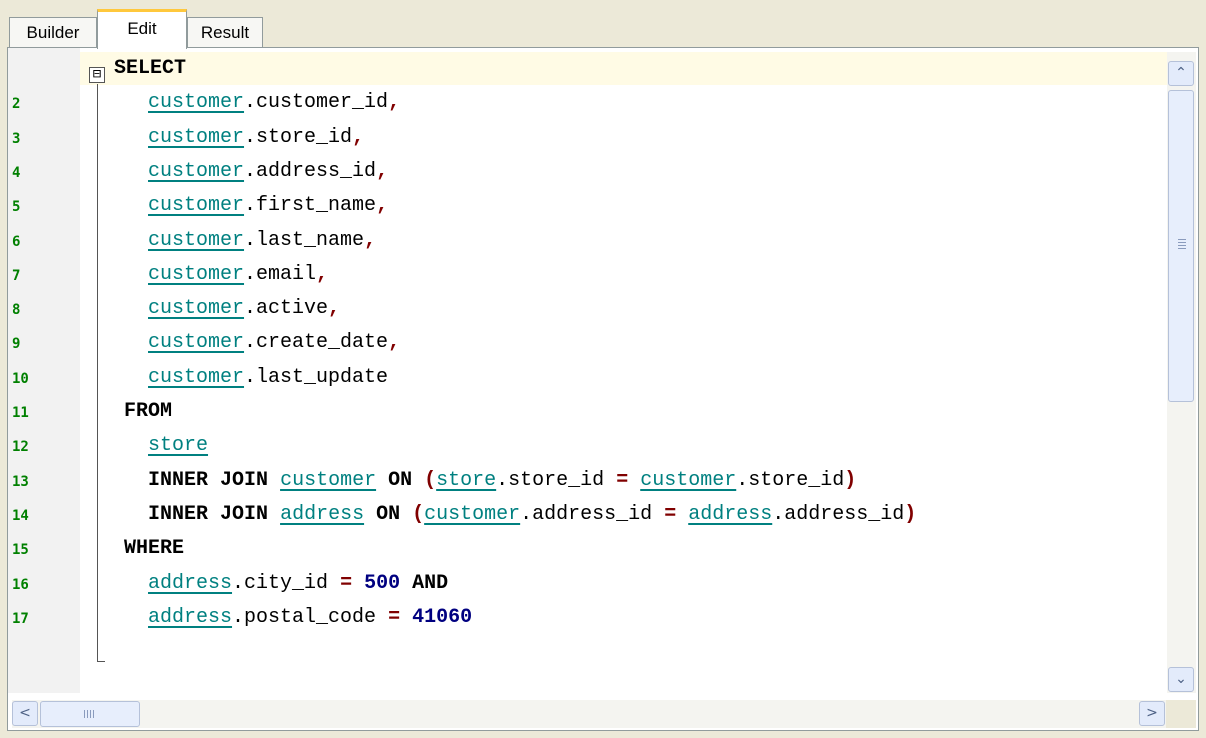 The width and height of the screenshot is (1206, 738). What do you see at coordinates (16, 275) in the screenshot?
I see `line-number: 7` at bounding box center [16, 275].